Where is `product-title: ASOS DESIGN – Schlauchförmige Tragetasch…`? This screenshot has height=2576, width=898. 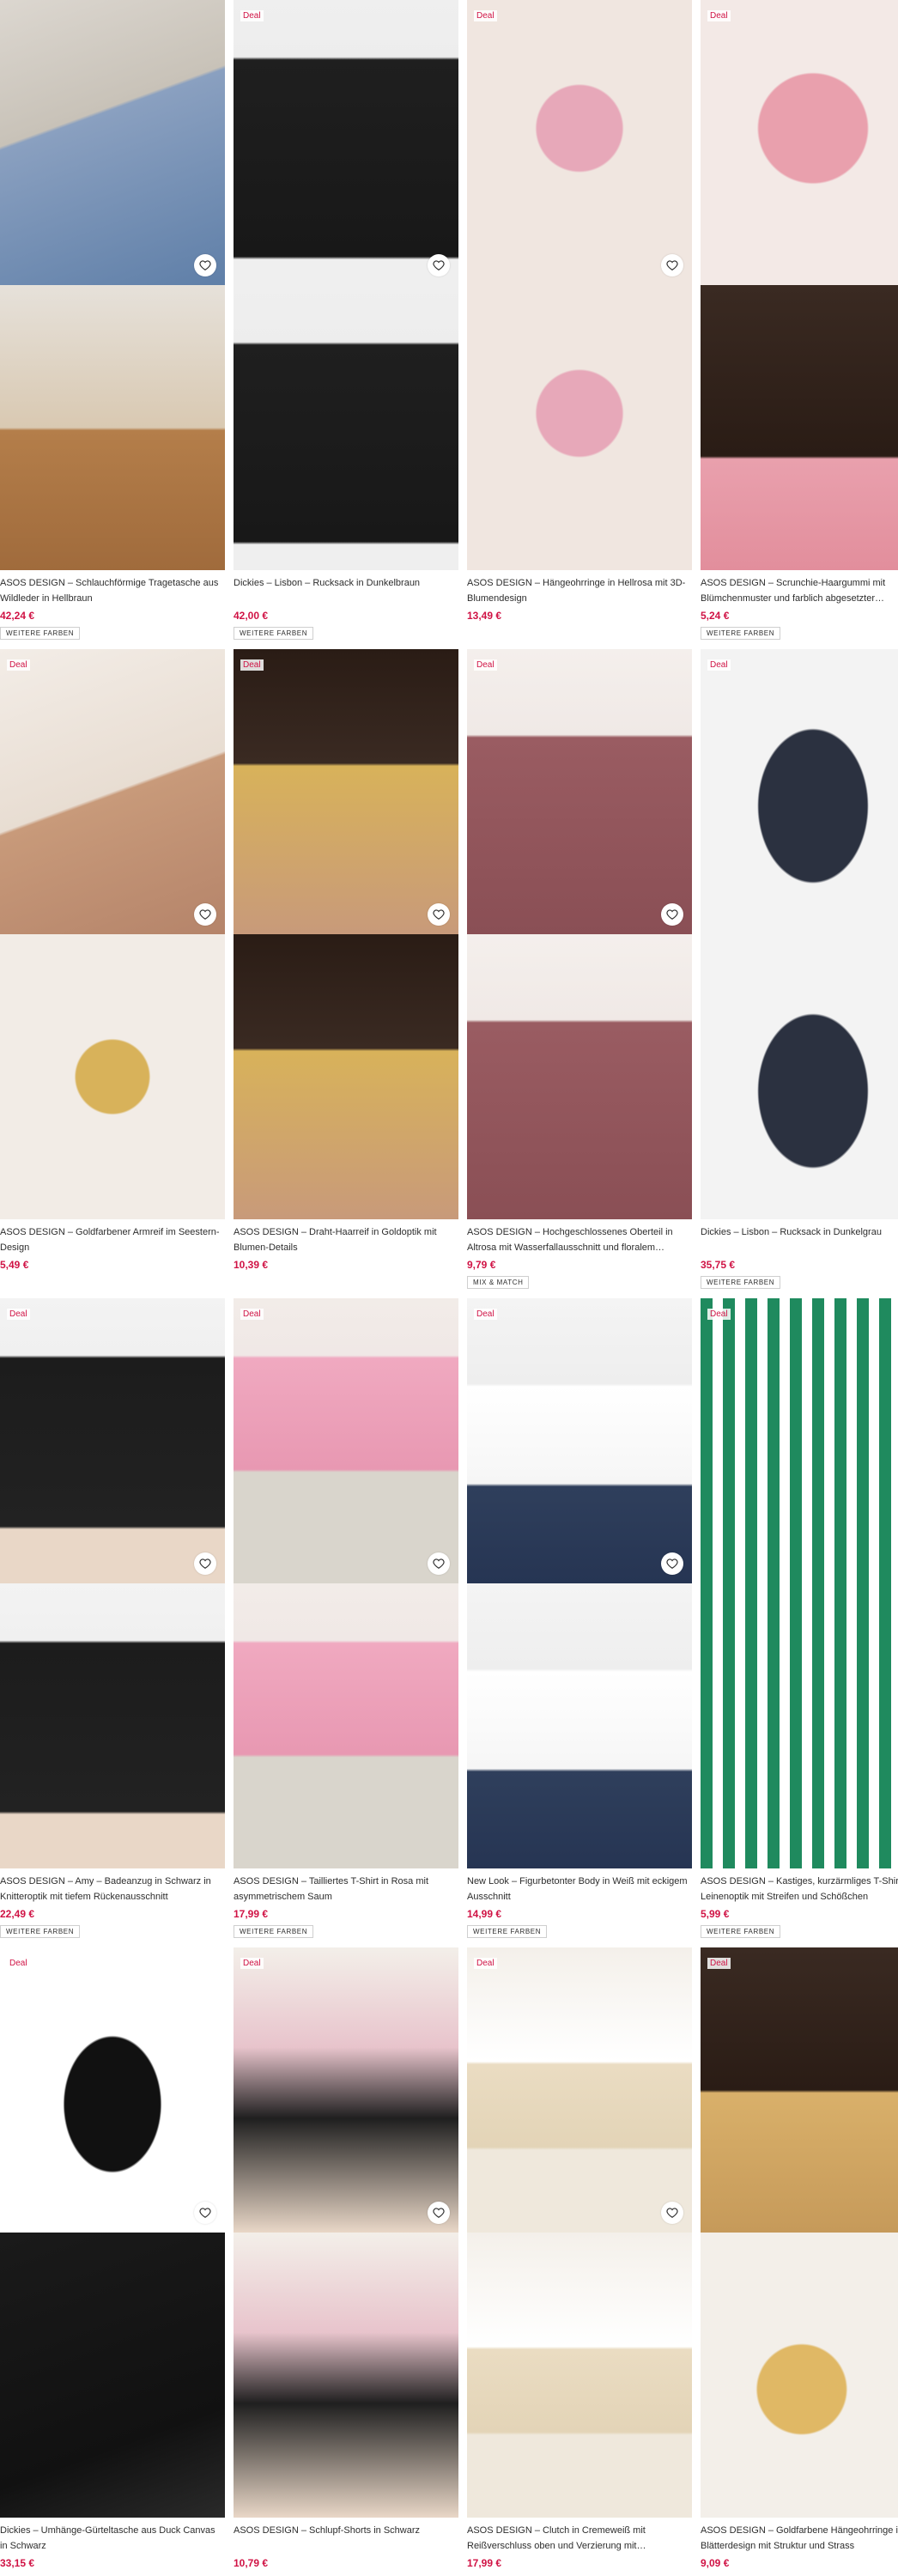
product-title: ASOS DESIGN – Schlauchförmige Tragetasch… is located at coordinates (112, 590).